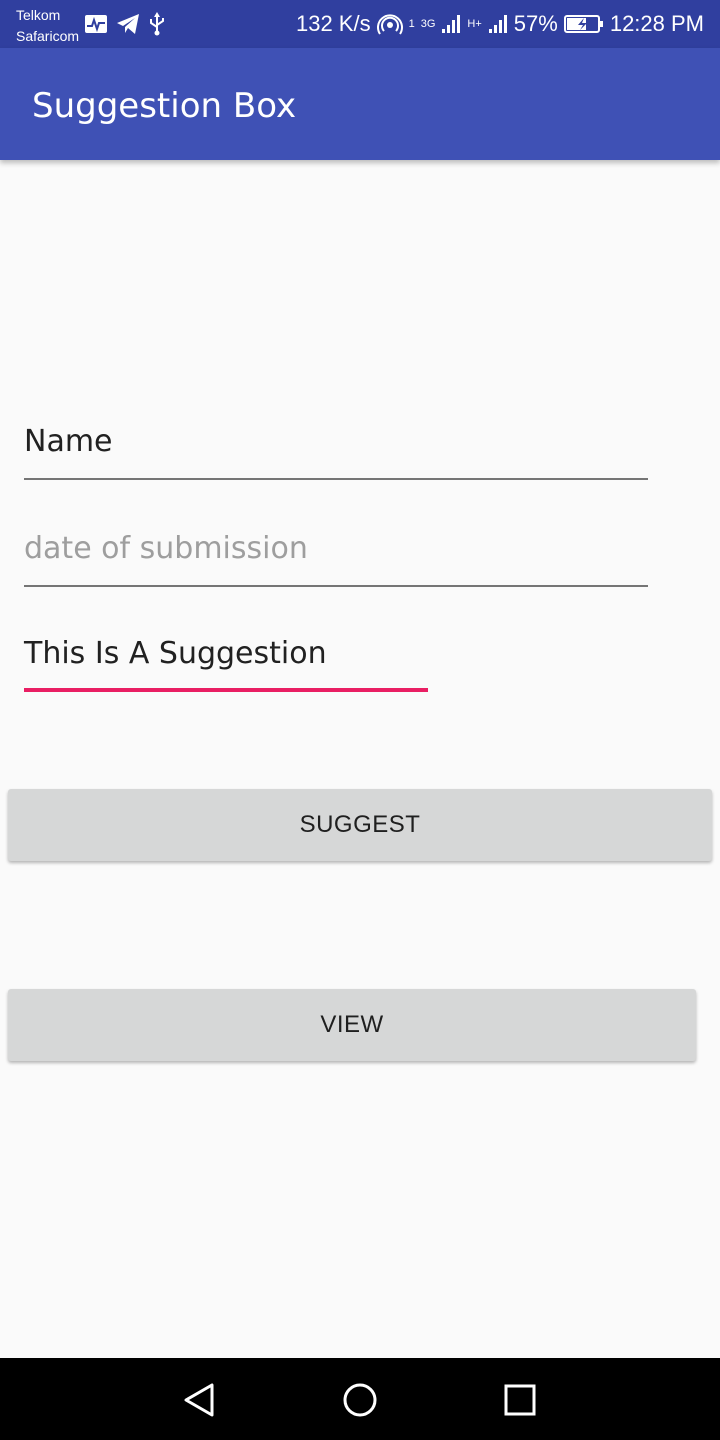  Describe the element at coordinates (128, 26) in the screenshot. I see `telegram-icon` at that location.